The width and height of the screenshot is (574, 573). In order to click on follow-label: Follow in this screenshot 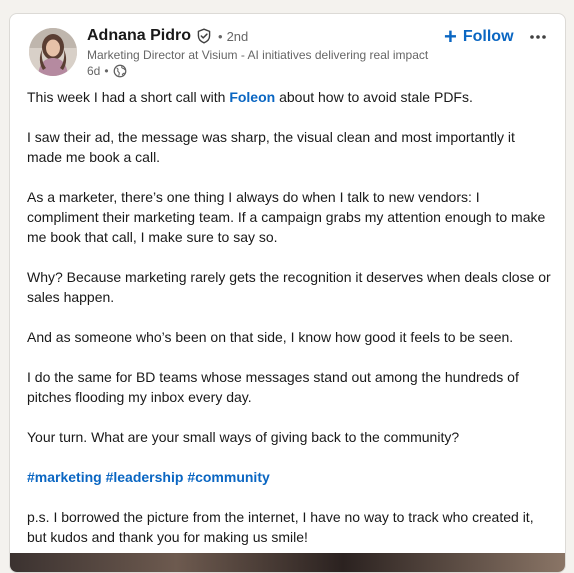, I will do `click(488, 36)`.